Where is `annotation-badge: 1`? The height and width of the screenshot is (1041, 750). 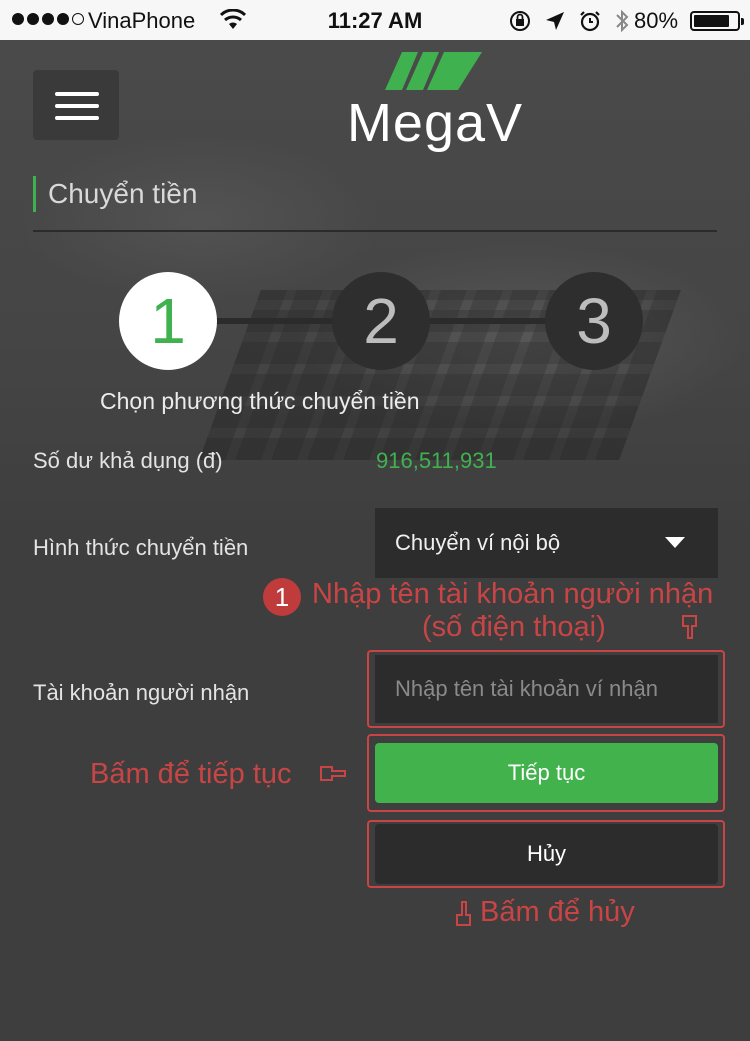
annotation-badge: 1 is located at coordinates (282, 597).